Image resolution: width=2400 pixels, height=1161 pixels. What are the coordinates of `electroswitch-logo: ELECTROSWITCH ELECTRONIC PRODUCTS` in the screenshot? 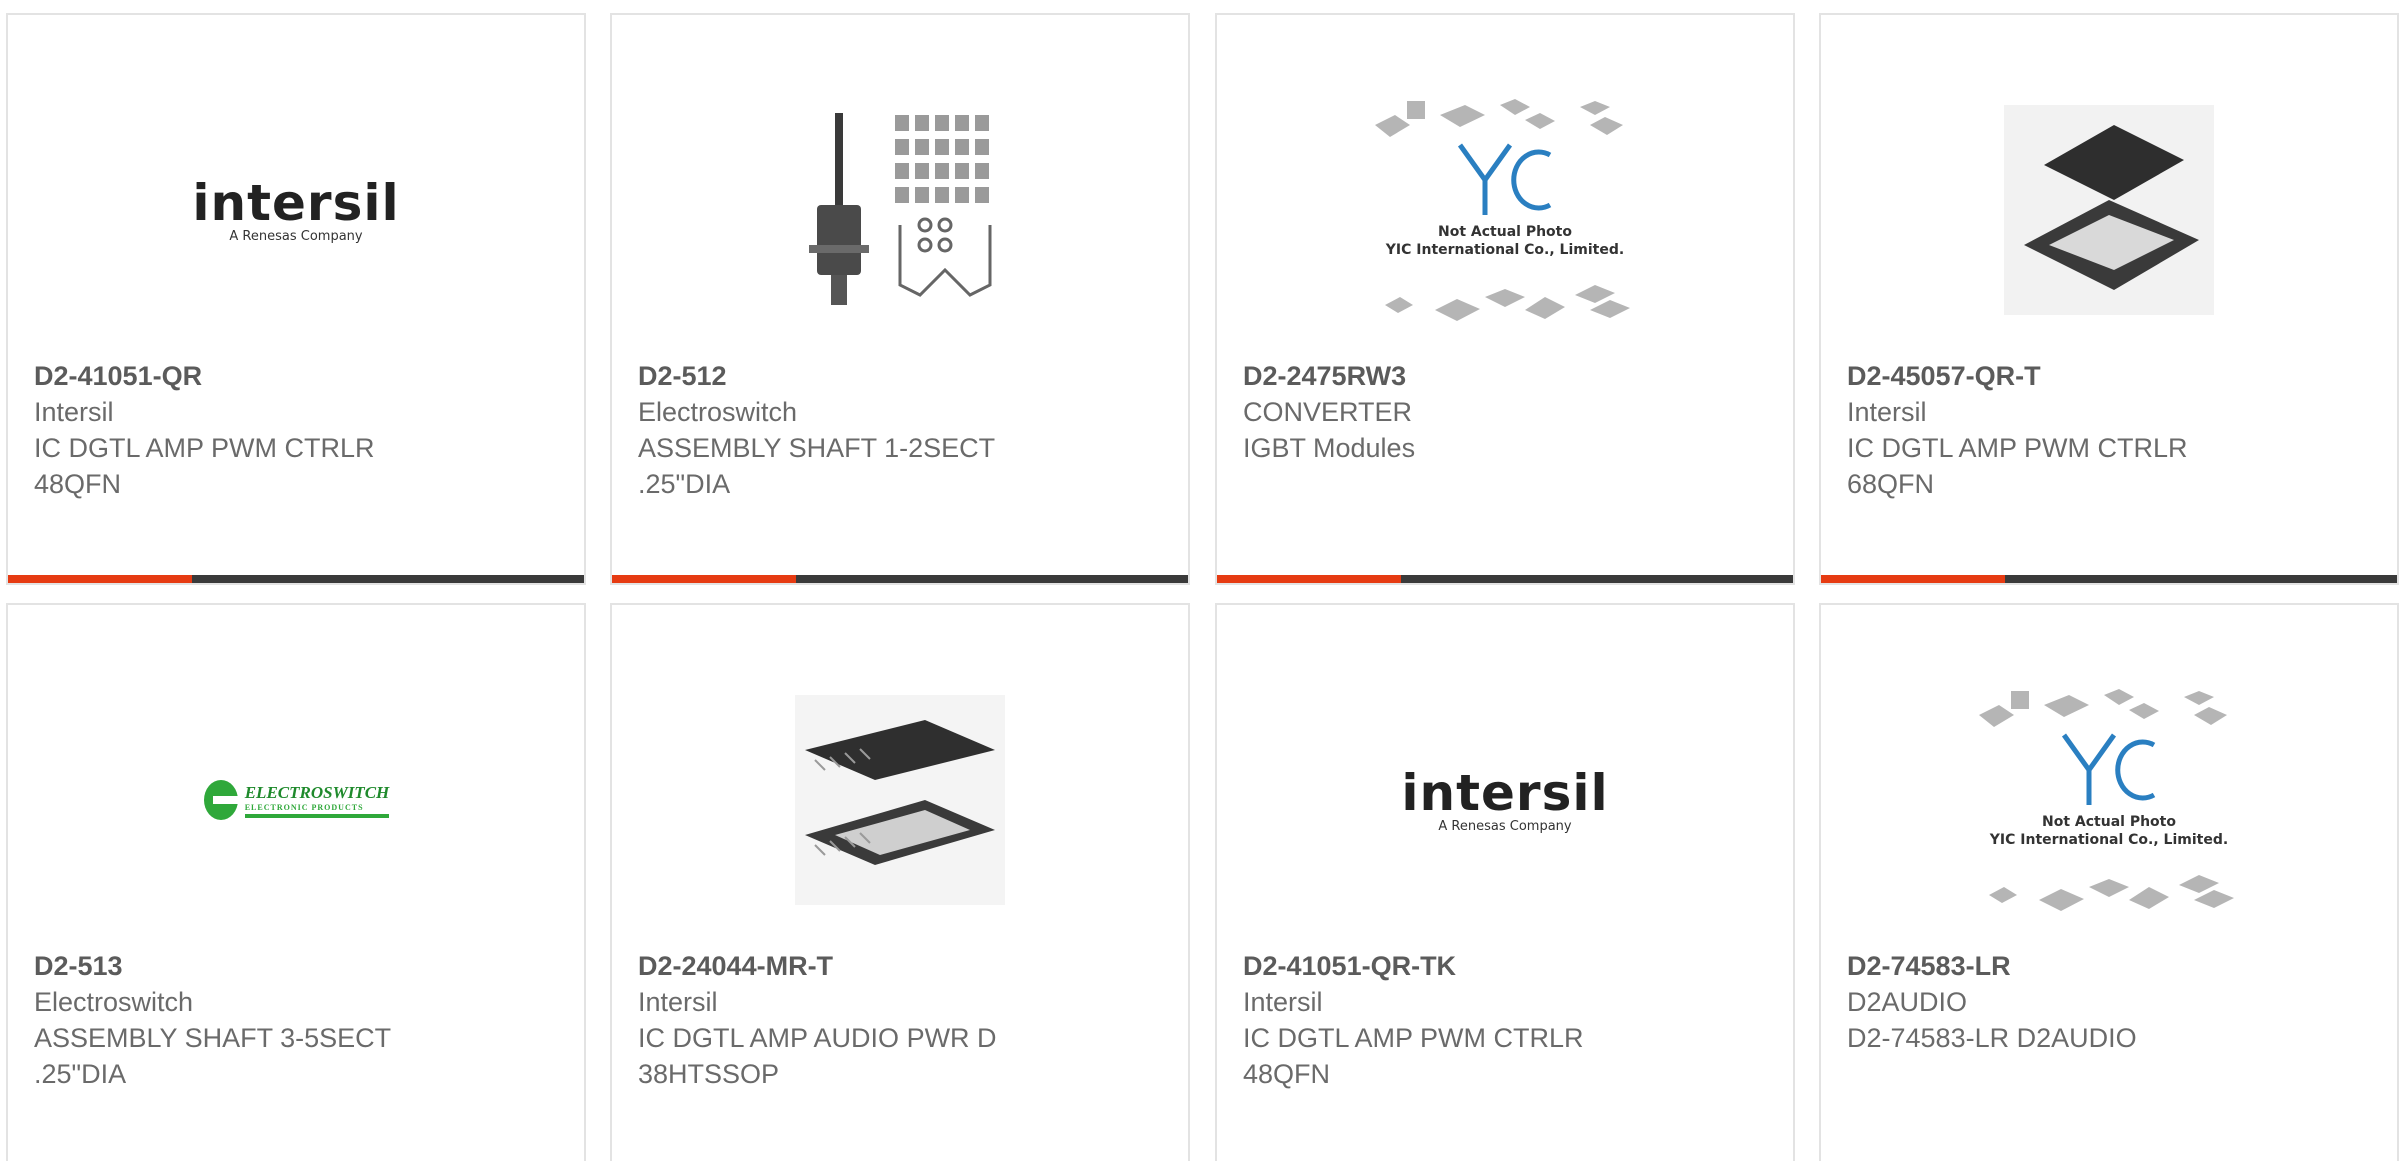 It's located at (296, 800).